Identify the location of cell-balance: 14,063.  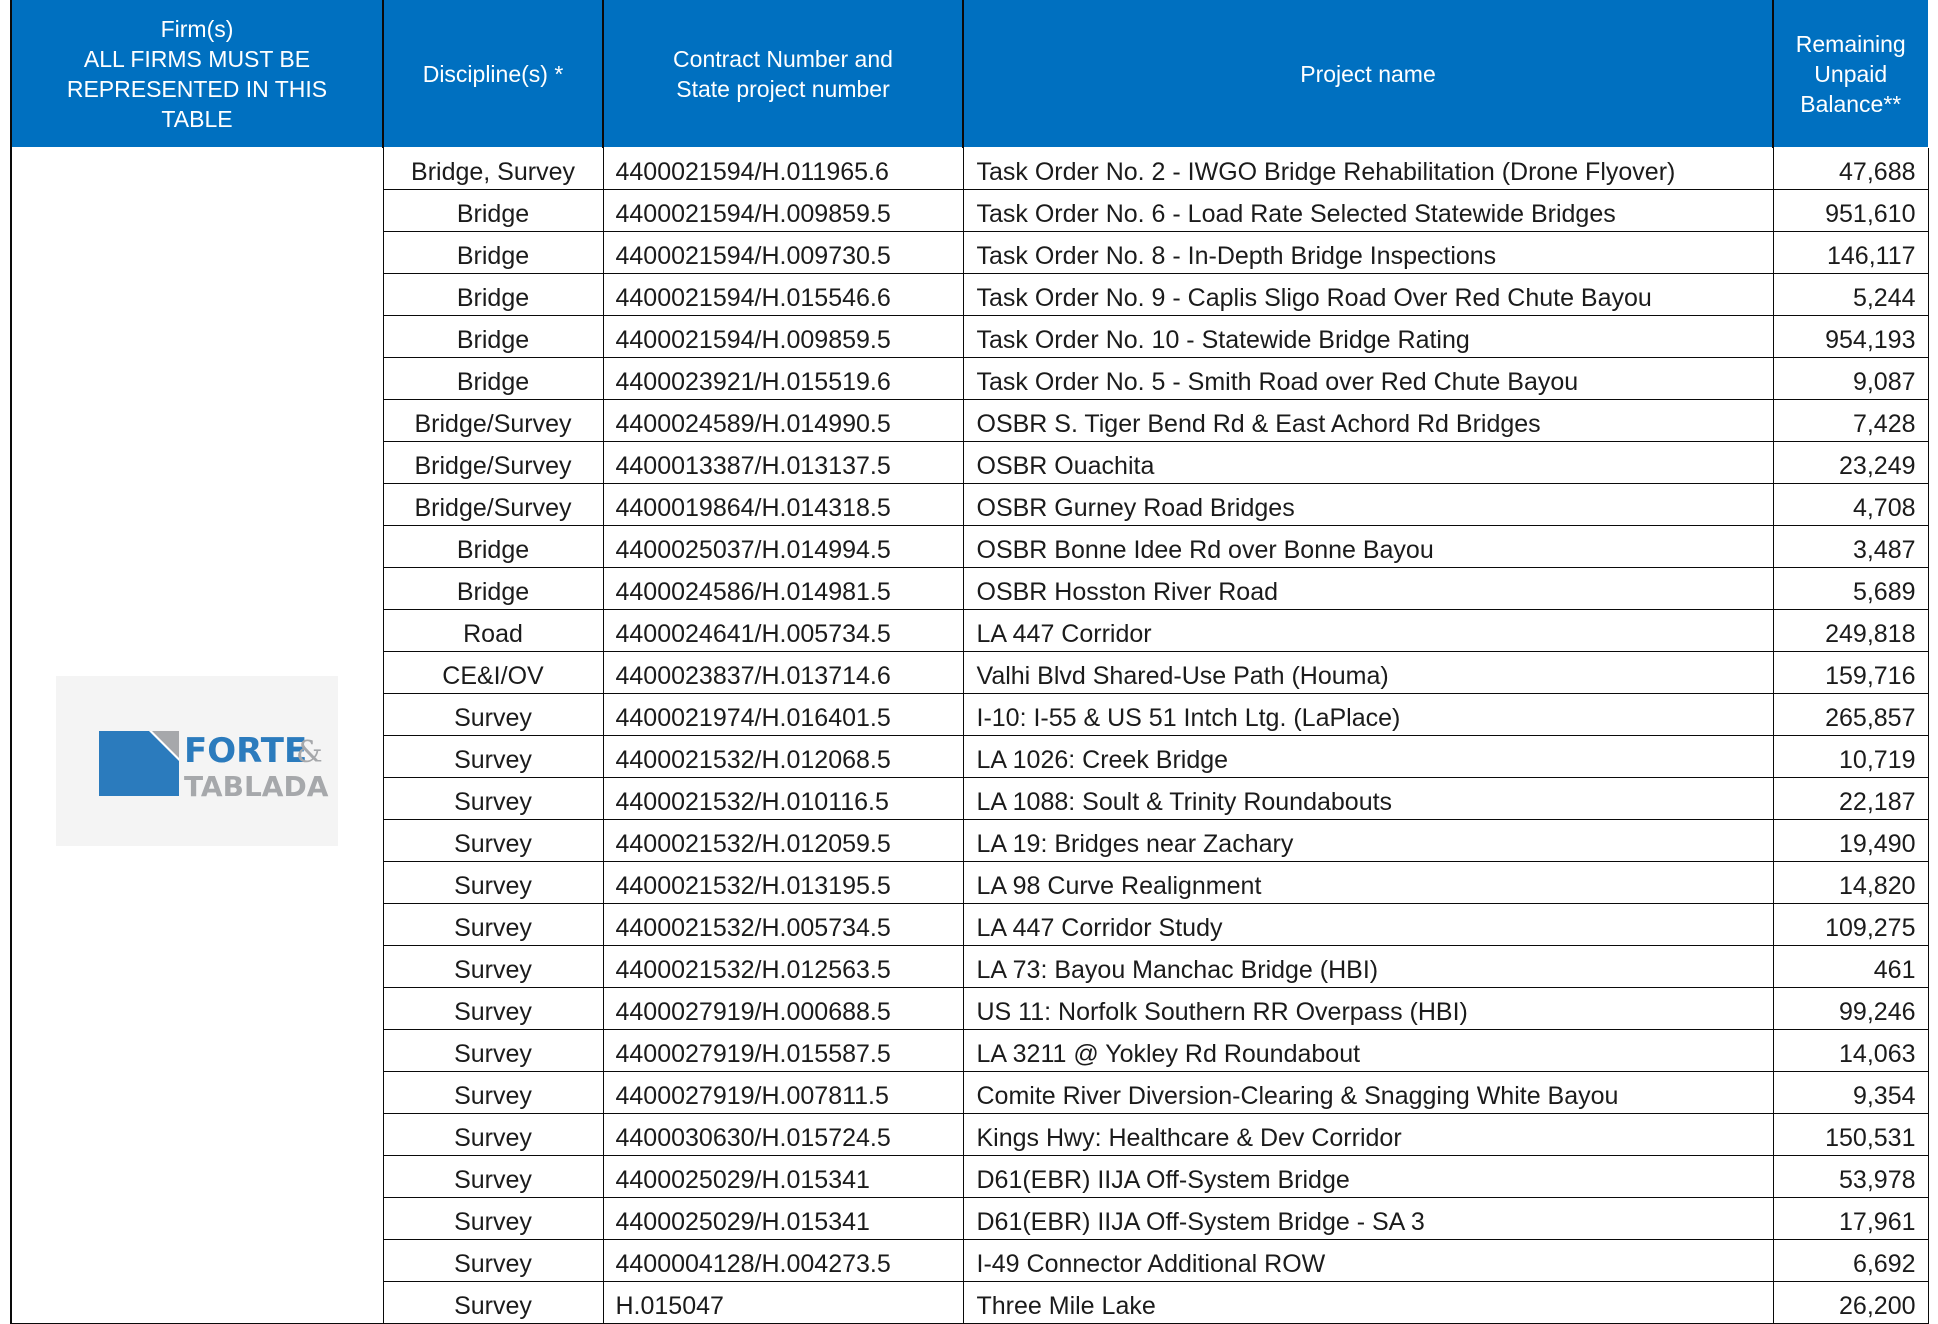
(1850, 1050).